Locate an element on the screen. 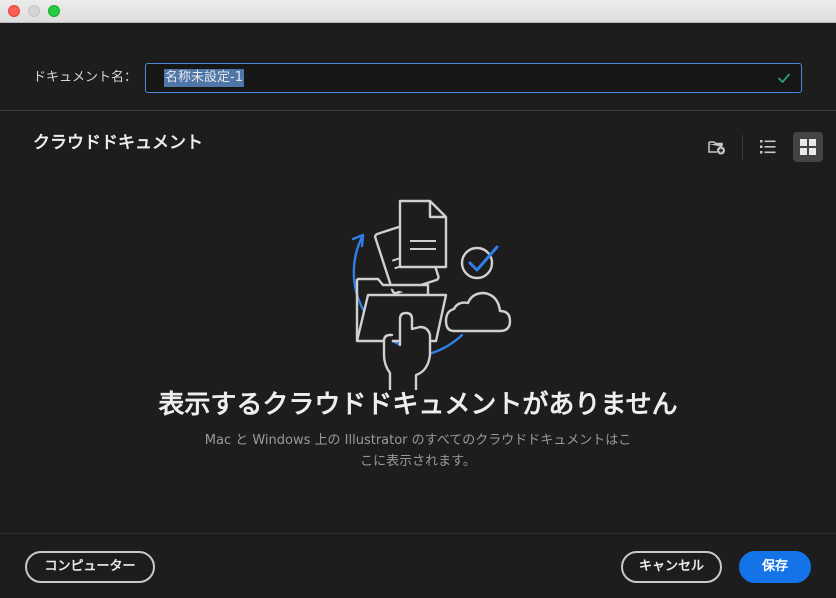  close-window-button is located at coordinates (14, 11).